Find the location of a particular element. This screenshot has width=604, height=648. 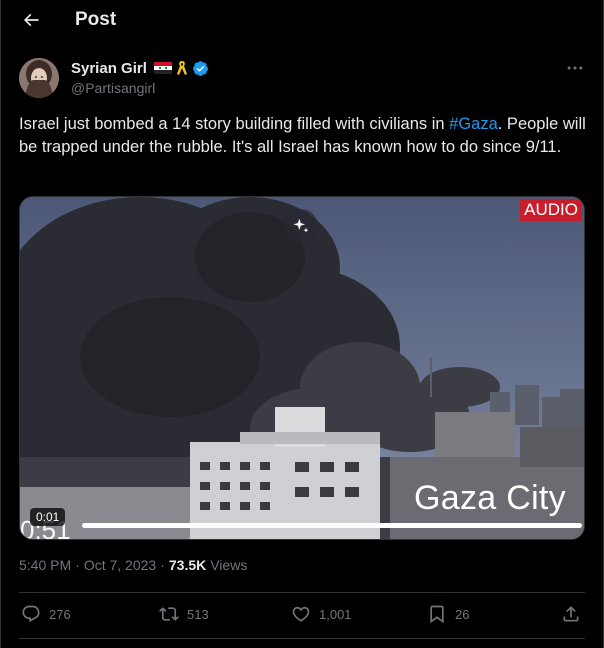

post-time: 5:40 PM is located at coordinates (45, 565).